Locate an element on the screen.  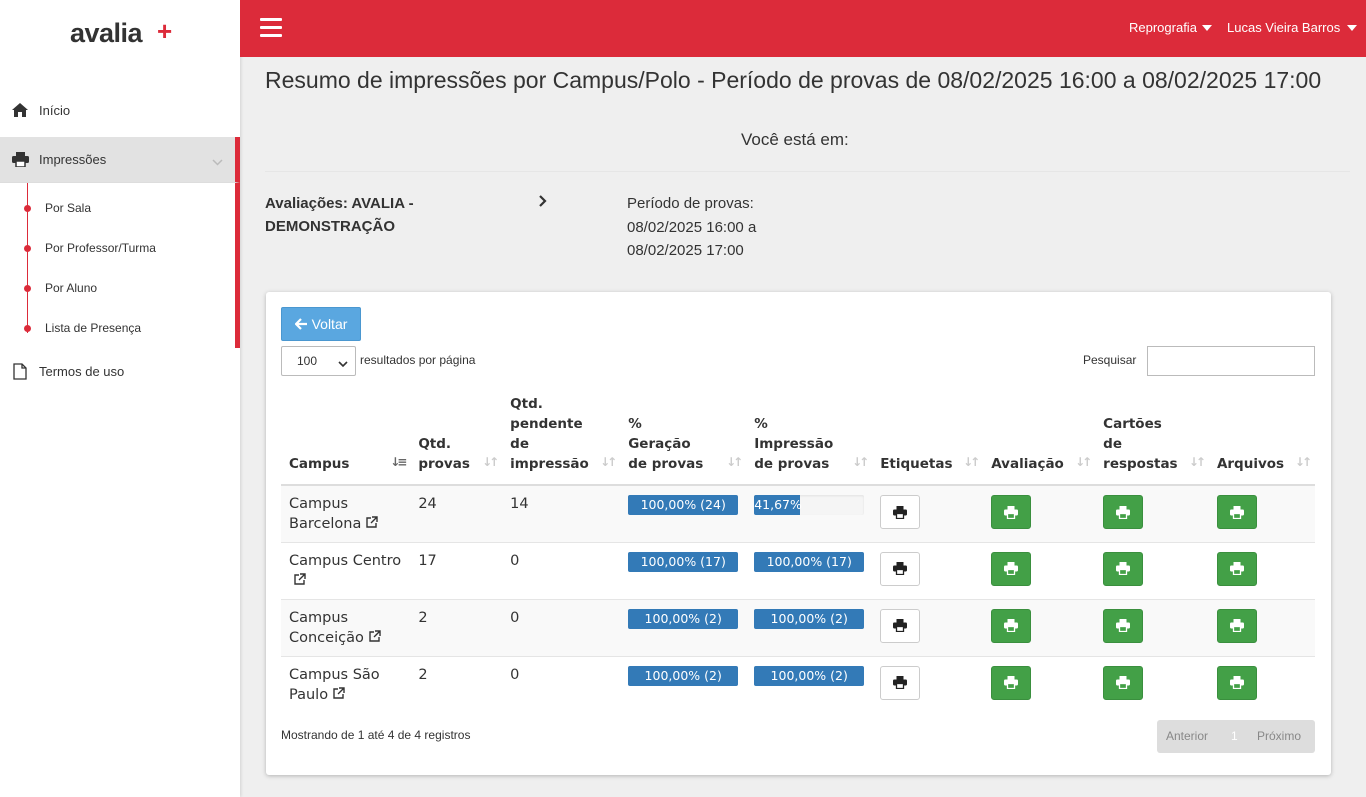
cell-campus: Campus São Paulo is located at coordinates (346, 684).